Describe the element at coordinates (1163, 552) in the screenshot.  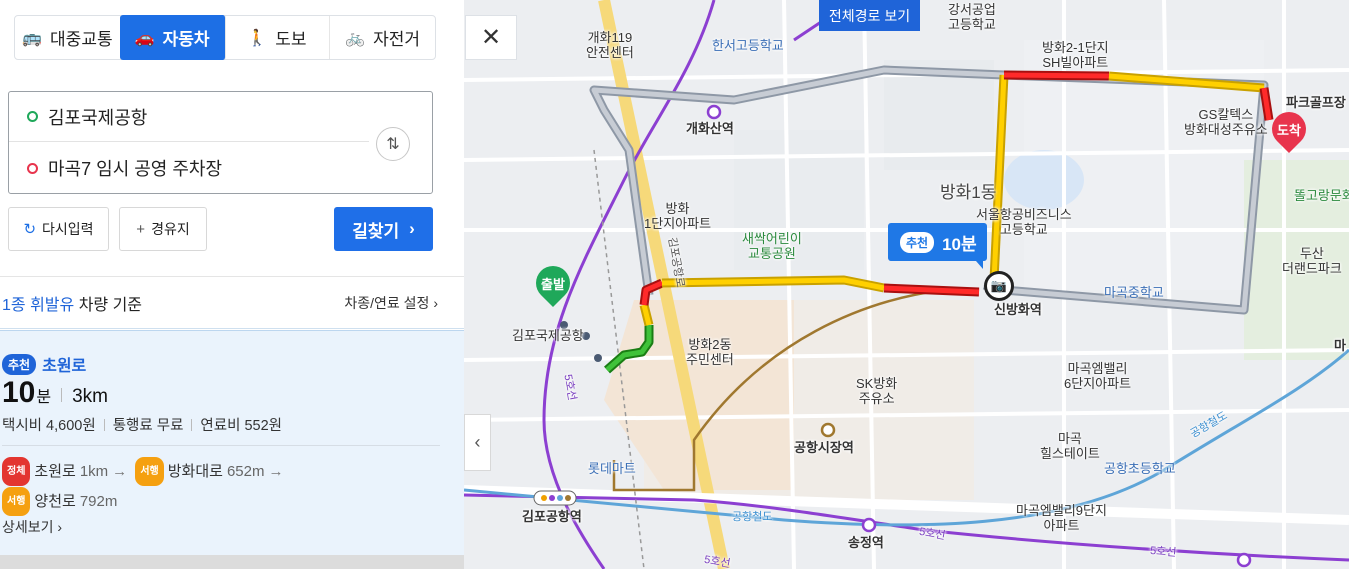
I see `line5-label-c: 5호선` at that location.